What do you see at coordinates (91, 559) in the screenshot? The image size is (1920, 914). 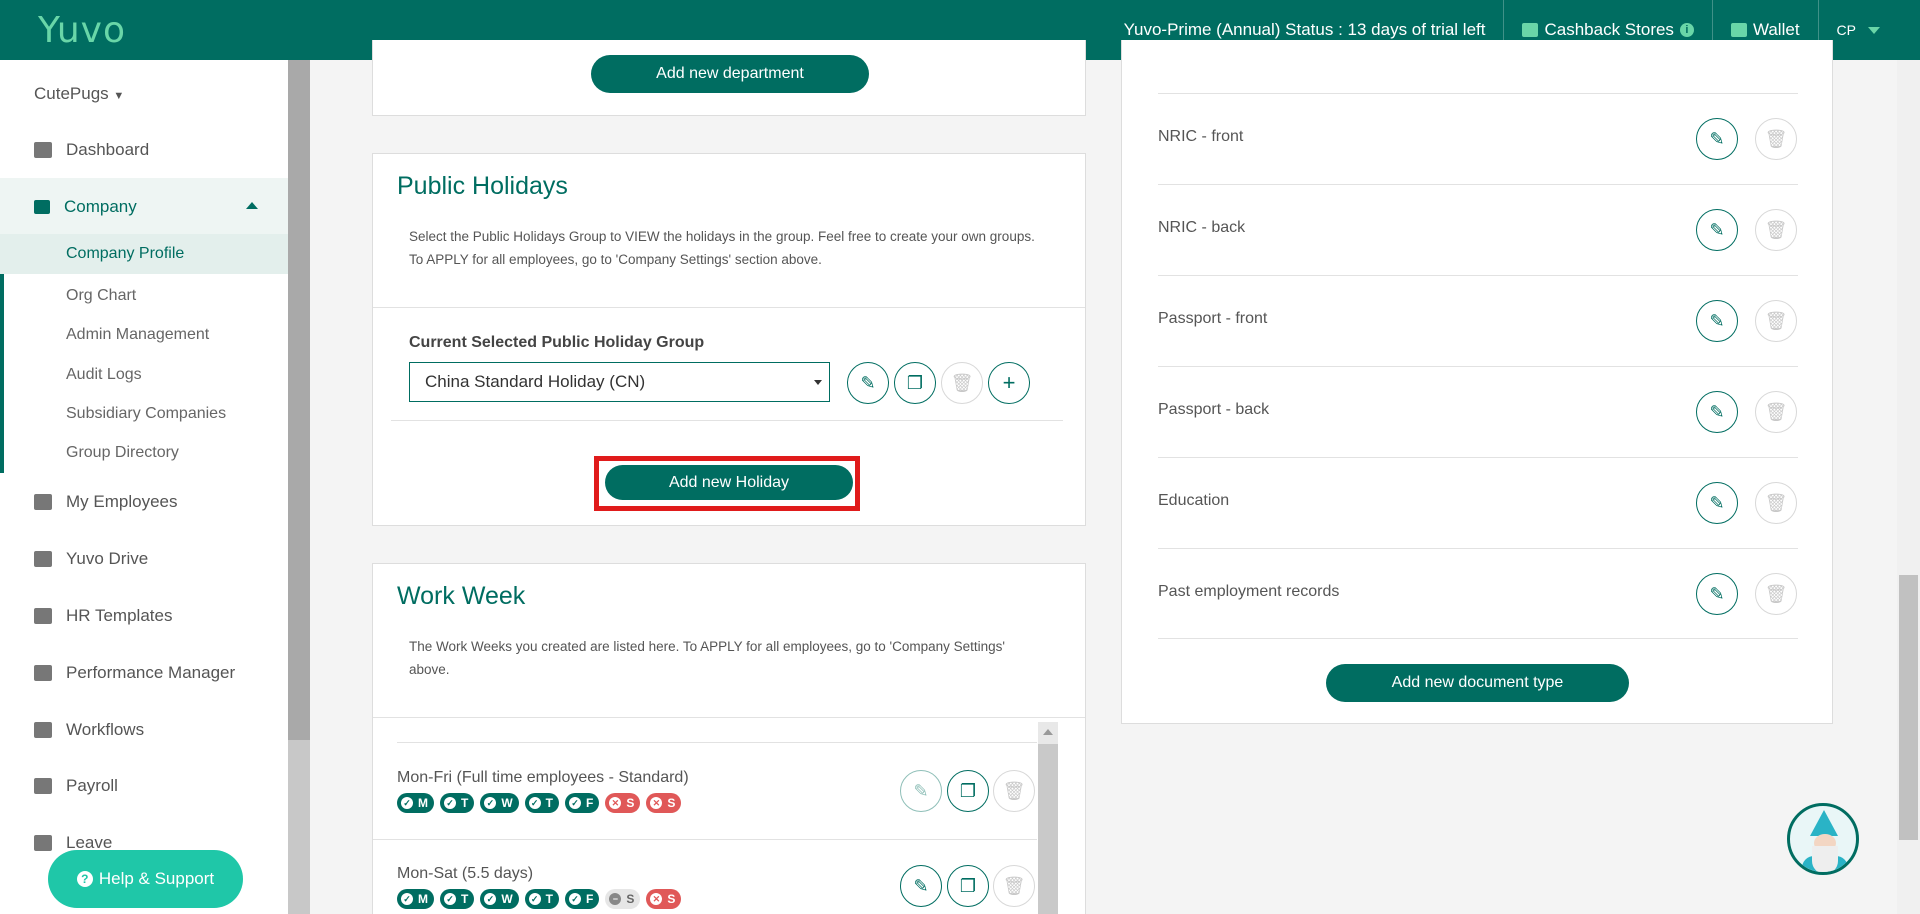 I see `sidebar-item-yuvo-drive: Yuvo Drive` at bounding box center [91, 559].